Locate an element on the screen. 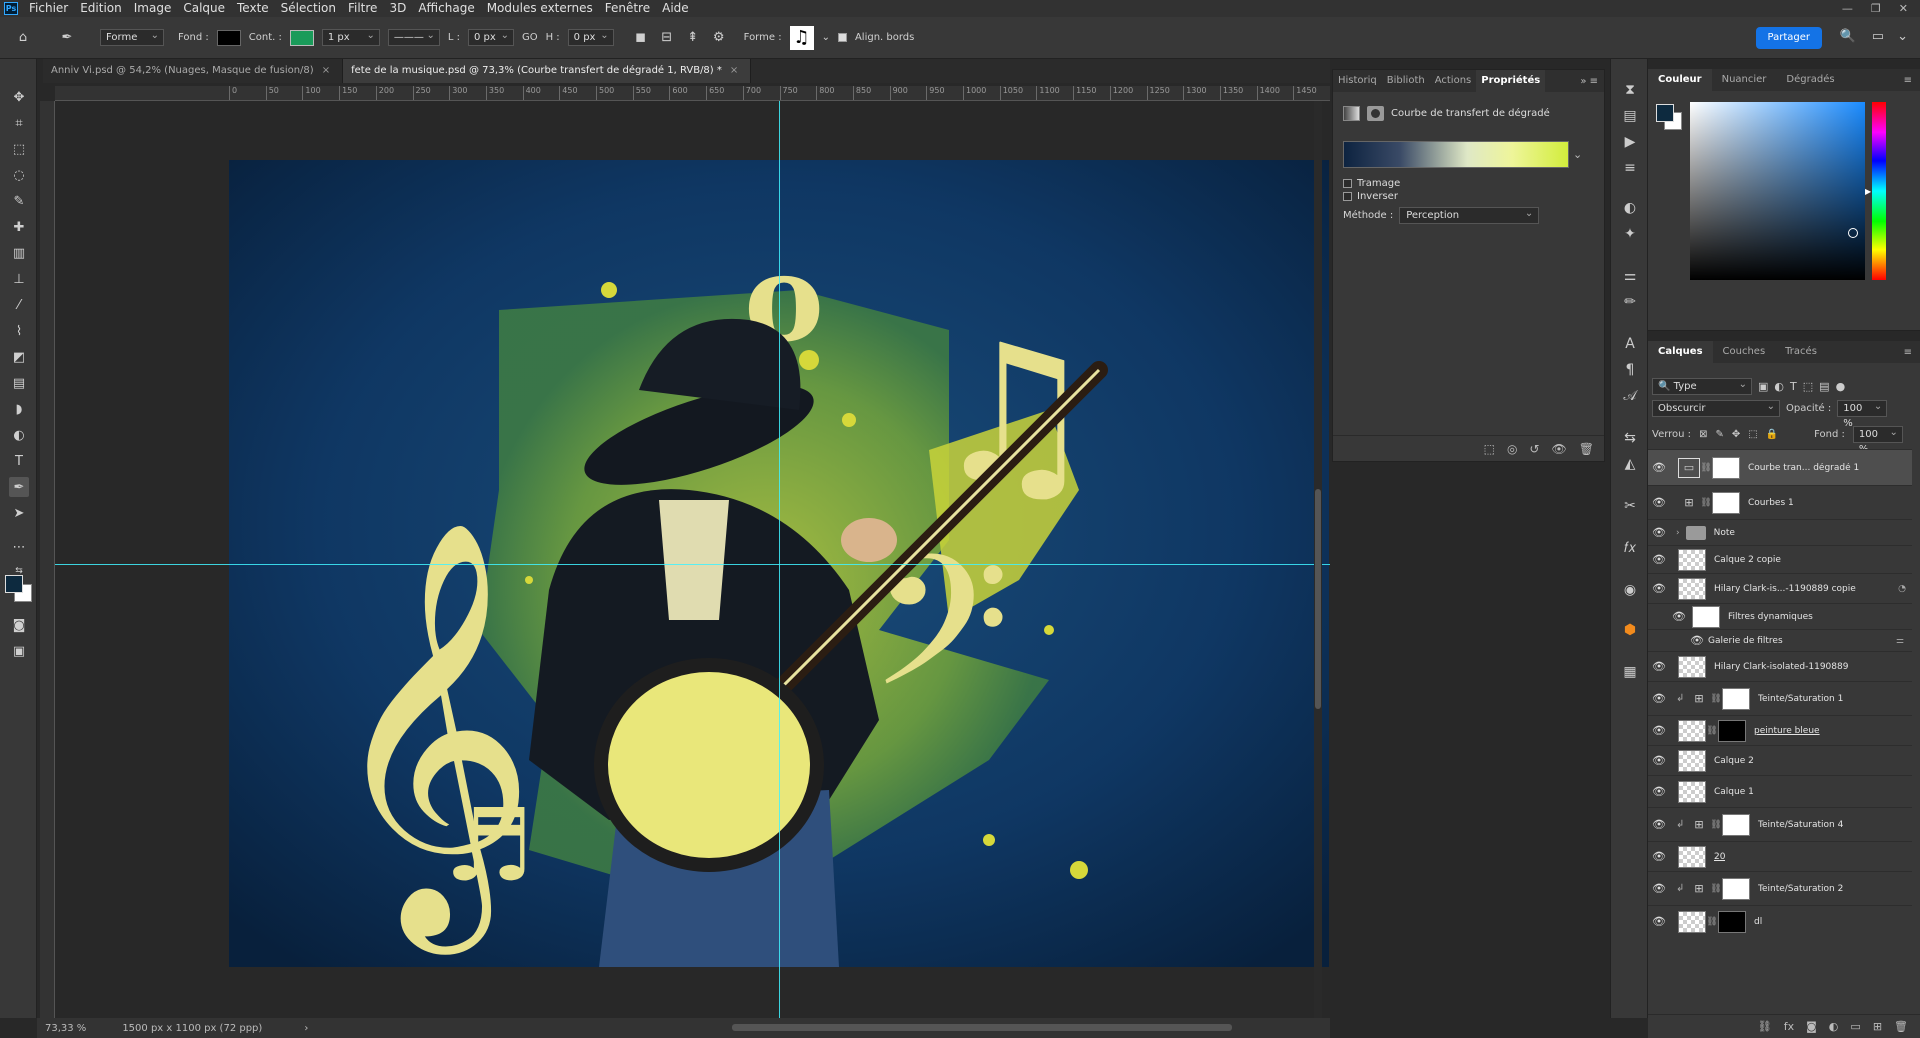 Image resolution: width=1920 pixels, height=1038 pixels. opacity-input: 100 % is located at coordinates (1862, 414).